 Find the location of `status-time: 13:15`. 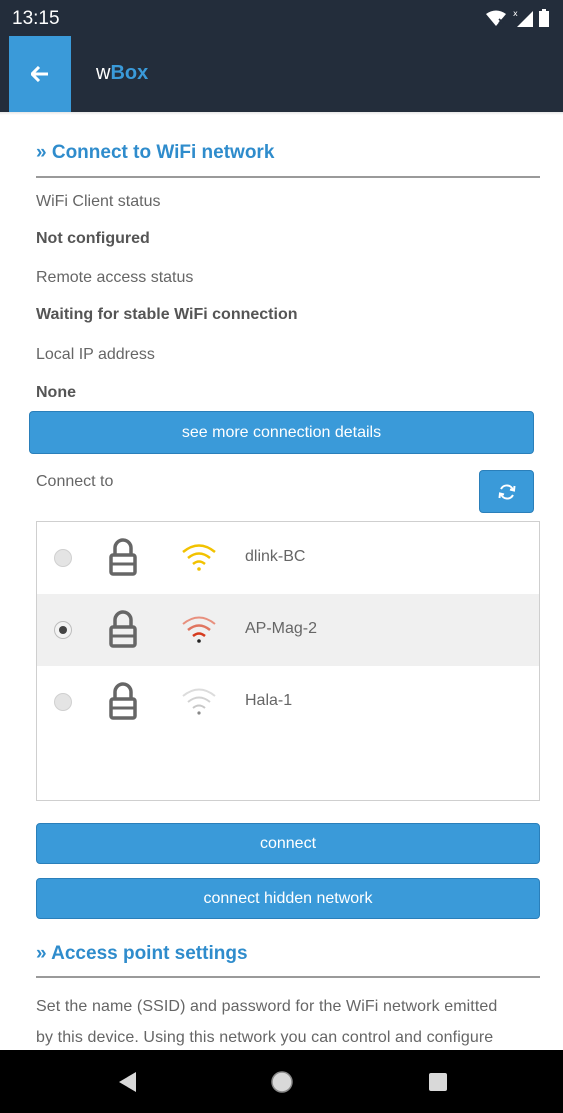

status-time: 13:15 is located at coordinates (36, 18).